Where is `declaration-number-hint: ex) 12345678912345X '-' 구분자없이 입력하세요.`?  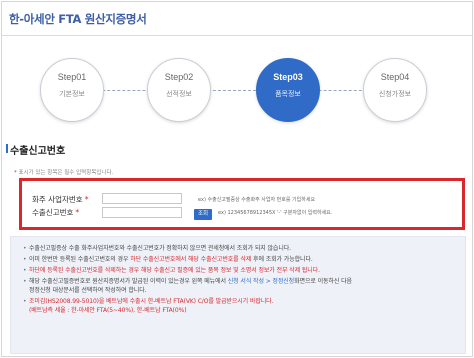 declaration-number-hint: ex) 12345678912345X '-' 구분자없이 입력하세요. is located at coordinates (275, 213).